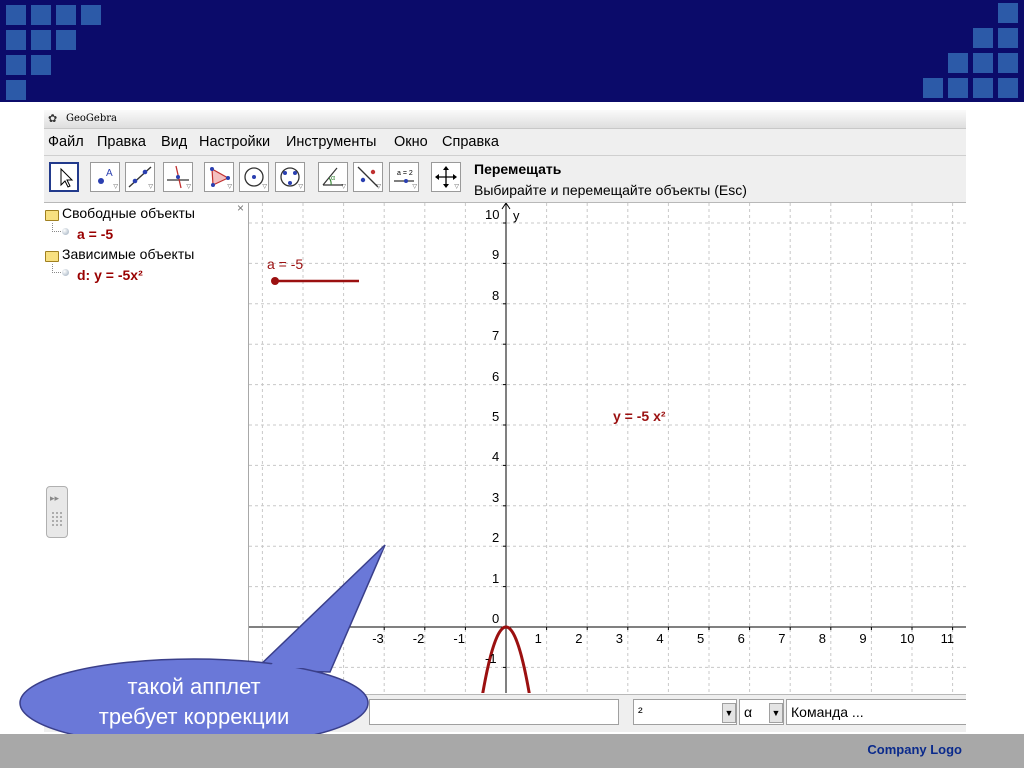  Describe the element at coordinates (505, 119) in the screenshot. I see `title-bar: ✿ GeoGebra` at that location.